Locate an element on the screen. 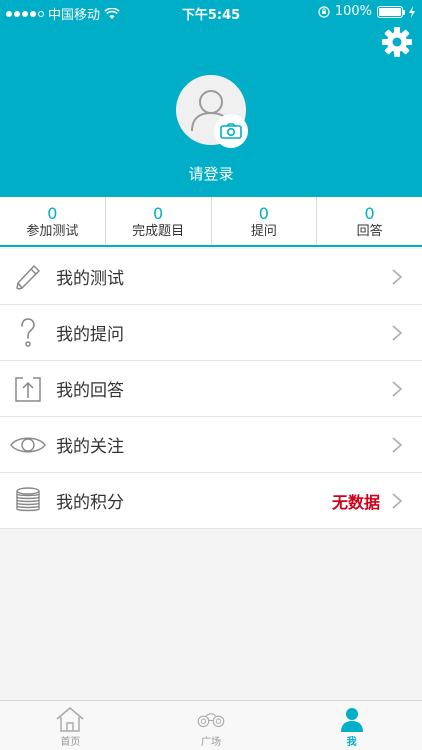 The width and height of the screenshot is (422, 750). stat-answers: 0 回答 is located at coordinates (369, 221).